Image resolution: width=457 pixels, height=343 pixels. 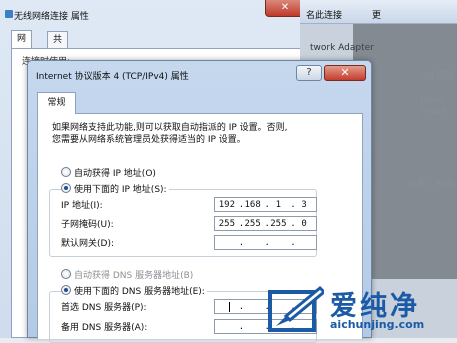 I want to click on intro-line-1: 如果网络支持此功能,则可以获取自动指派的 IP 设置。否则,, so click(x=170, y=128).